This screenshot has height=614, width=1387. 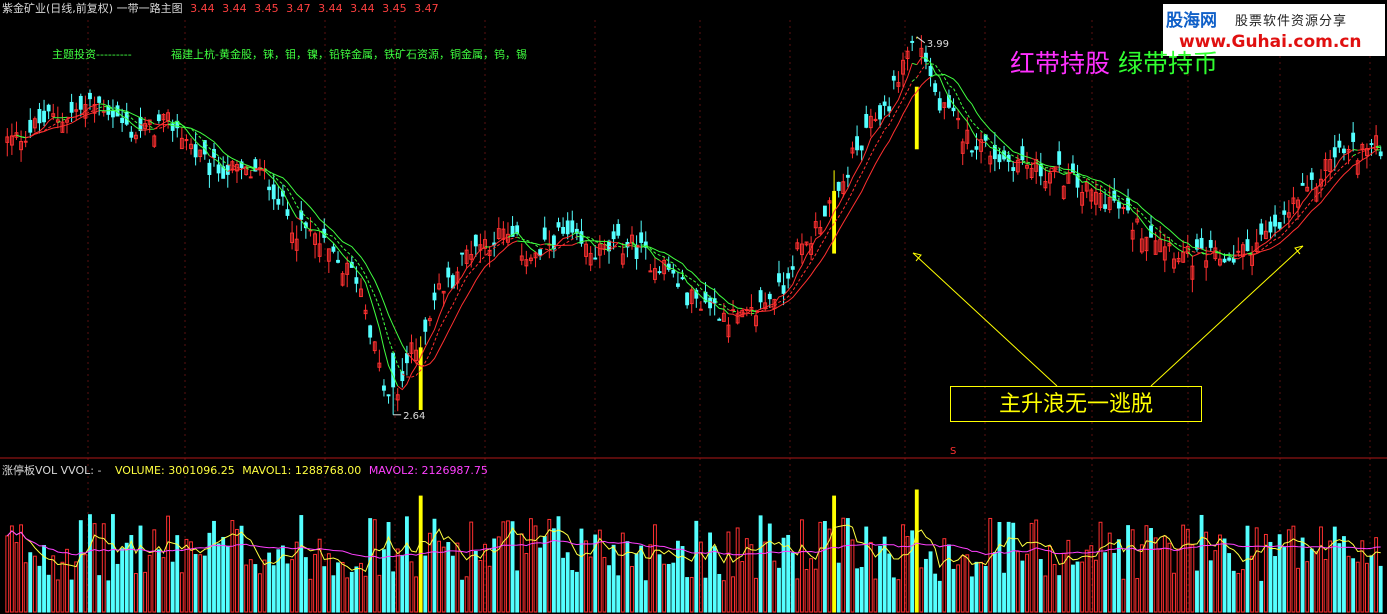 What do you see at coordinates (428, 470) in the screenshot?
I see `mavol2-value: MAVOL2: 2126987.75` at bounding box center [428, 470].